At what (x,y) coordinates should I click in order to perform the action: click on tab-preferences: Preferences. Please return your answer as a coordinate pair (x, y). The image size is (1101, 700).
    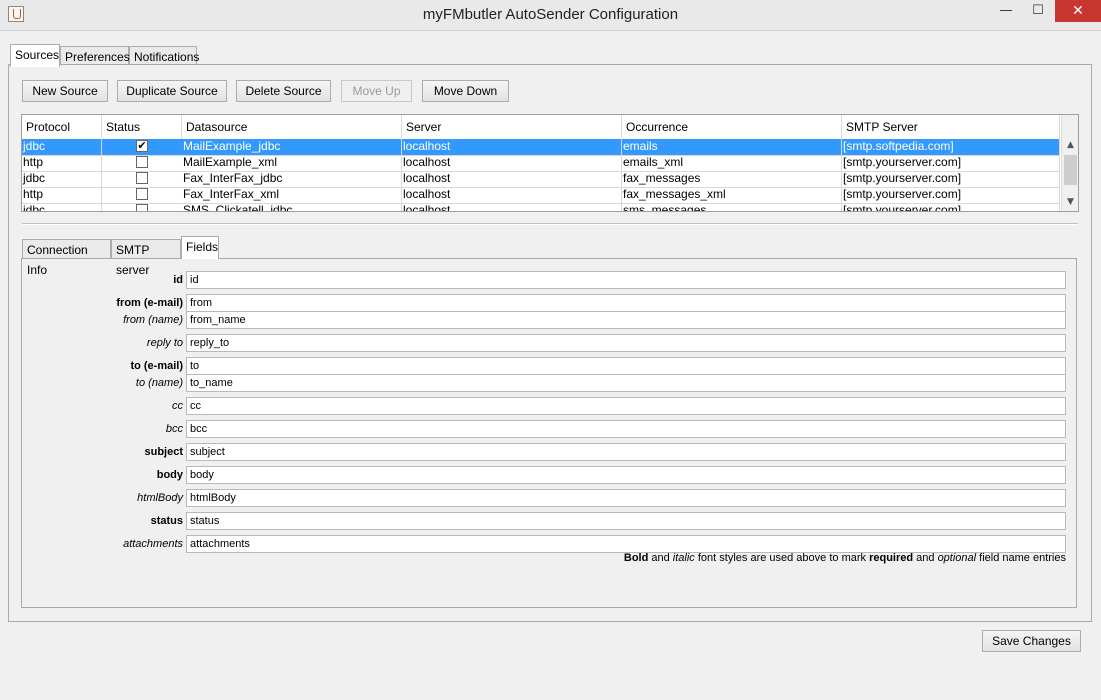
    Looking at the image, I should click on (95, 56).